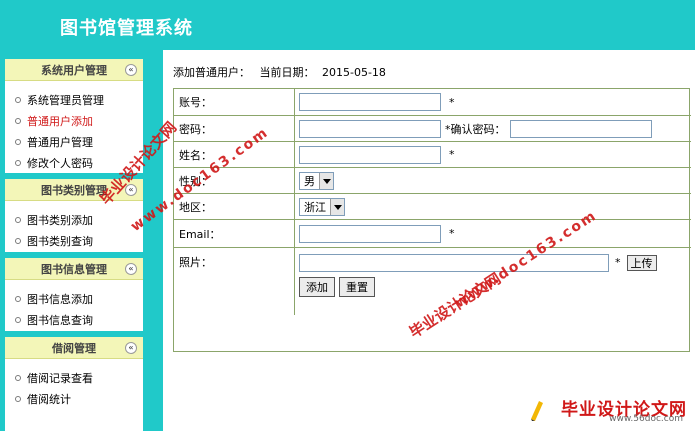 This screenshot has height=431, width=695. What do you see at coordinates (287, 72) in the screenshot?
I see `date-label: 当前日期：` at bounding box center [287, 72].